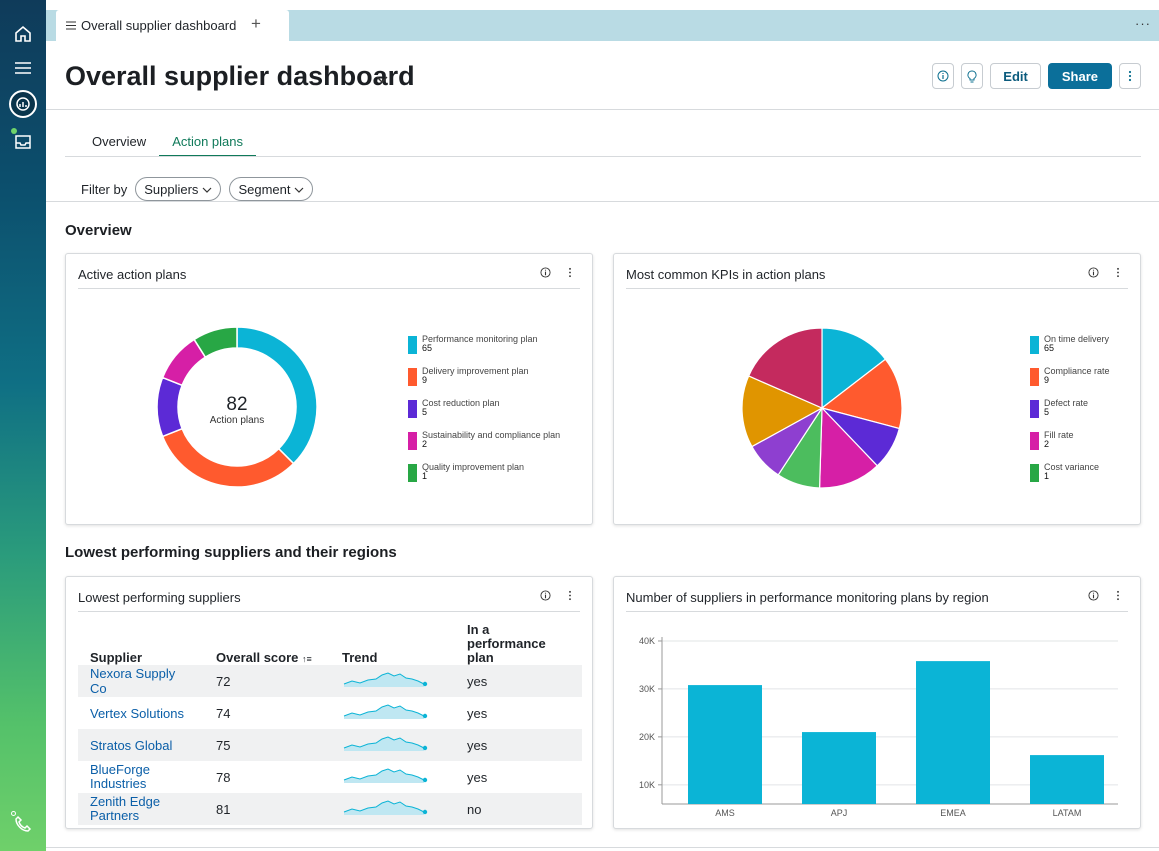  Describe the element at coordinates (137, 713) in the screenshot. I see `supplier-link: Vertex Solutions` at that location.